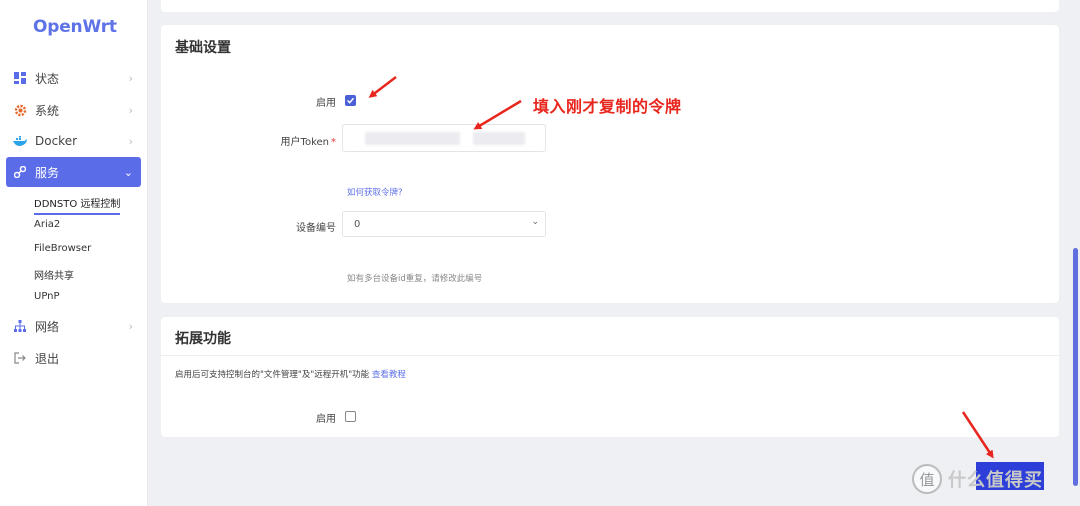  What do you see at coordinates (927, 479) in the screenshot?
I see `watermark-logo-icon: 值` at bounding box center [927, 479].